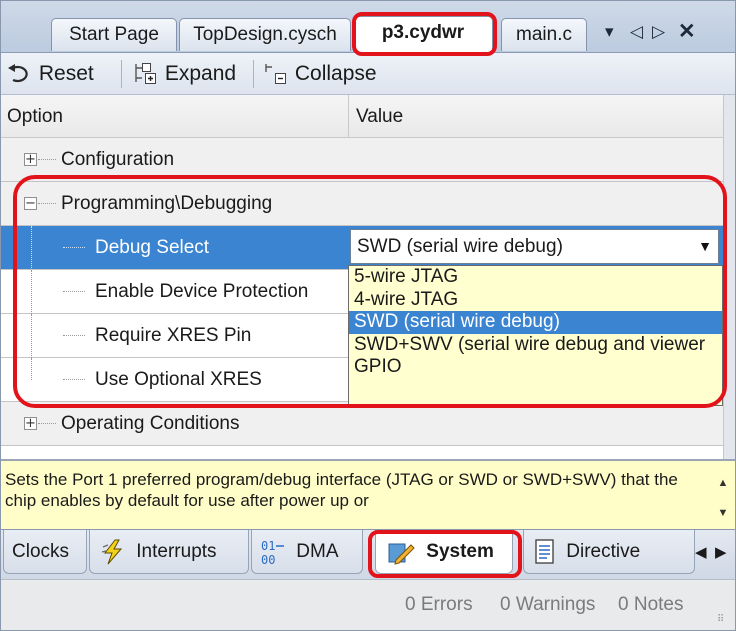  What do you see at coordinates (535, 367) in the screenshot?
I see `dropdown-option-gpio: GPIO` at bounding box center [535, 367].